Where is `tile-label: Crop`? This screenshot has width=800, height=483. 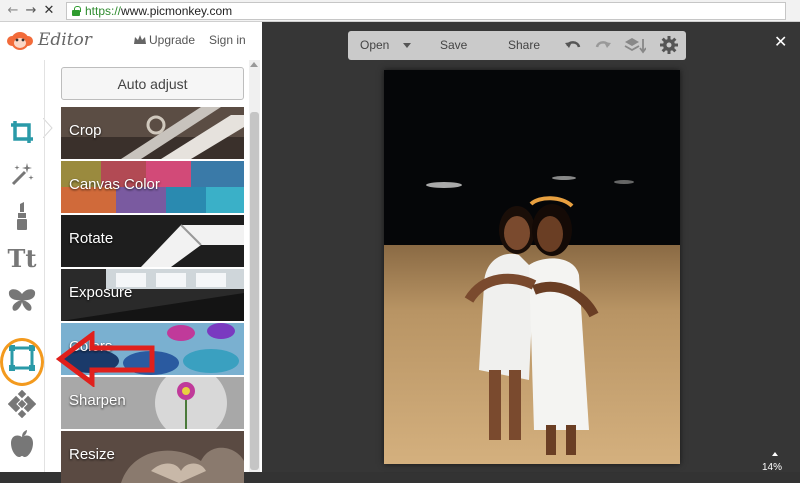 tile-label: Crop is located at coordinates (85, 130).